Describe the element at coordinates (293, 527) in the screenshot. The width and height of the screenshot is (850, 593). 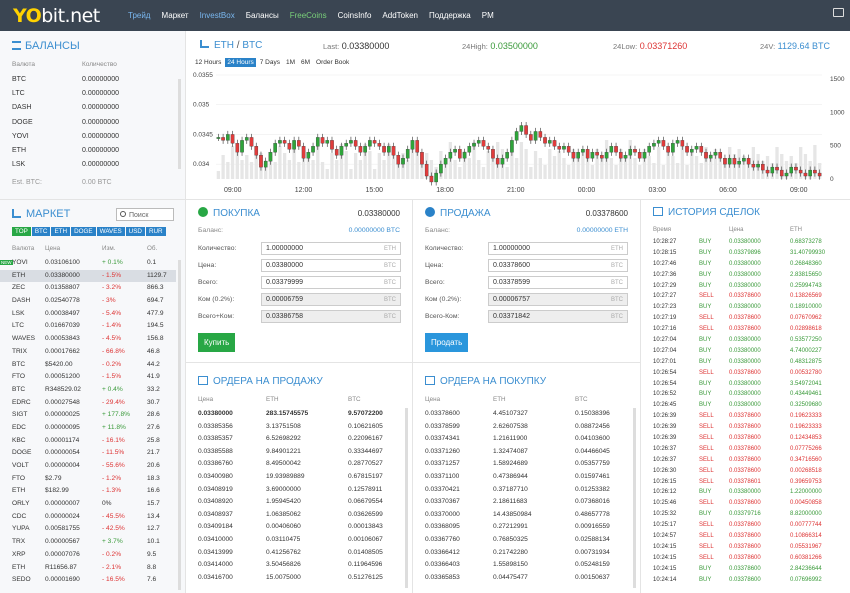
I see `order-row: 0.03409184 0.00406060 0.00013843` at that location.